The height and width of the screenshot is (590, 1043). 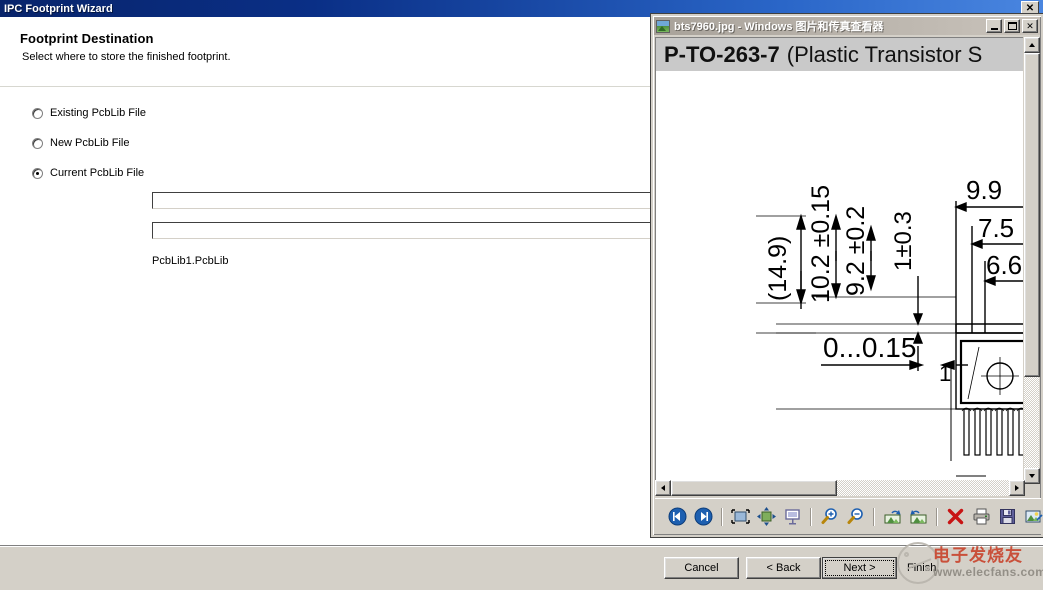 What do you see at coordinates (918, 517) in the screenshot?
I see `rotate-counterclockwise-icon` at bounding box center [918, 517].